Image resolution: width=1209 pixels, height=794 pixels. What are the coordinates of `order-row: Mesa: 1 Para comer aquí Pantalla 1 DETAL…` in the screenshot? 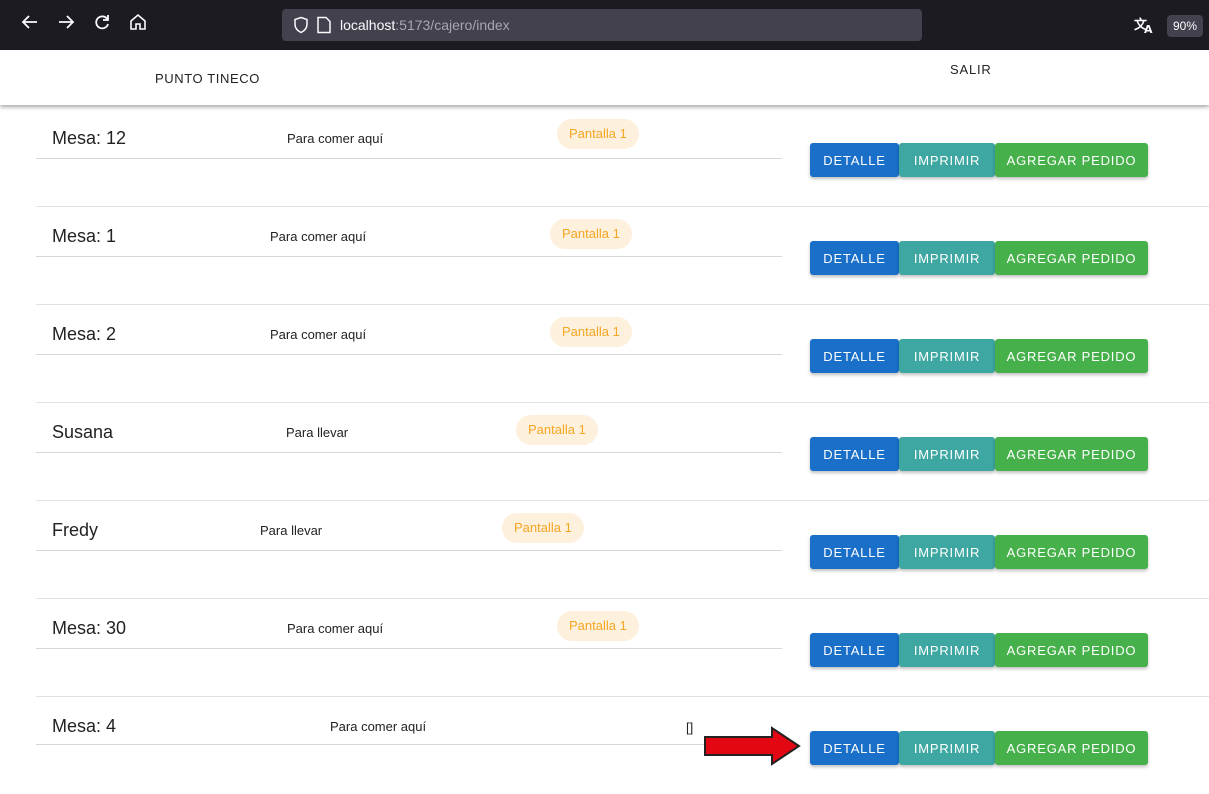 It's located at (604, 255).